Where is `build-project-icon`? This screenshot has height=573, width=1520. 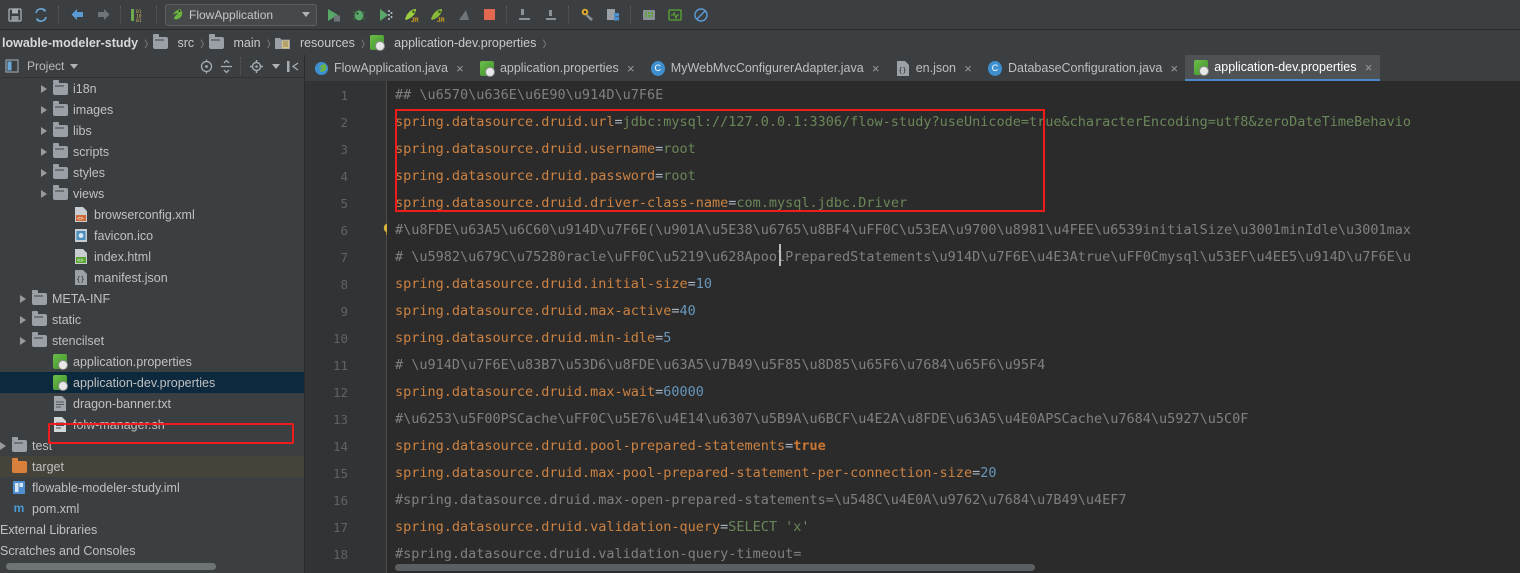
build-project-icon is located at coordinates (525, 15).